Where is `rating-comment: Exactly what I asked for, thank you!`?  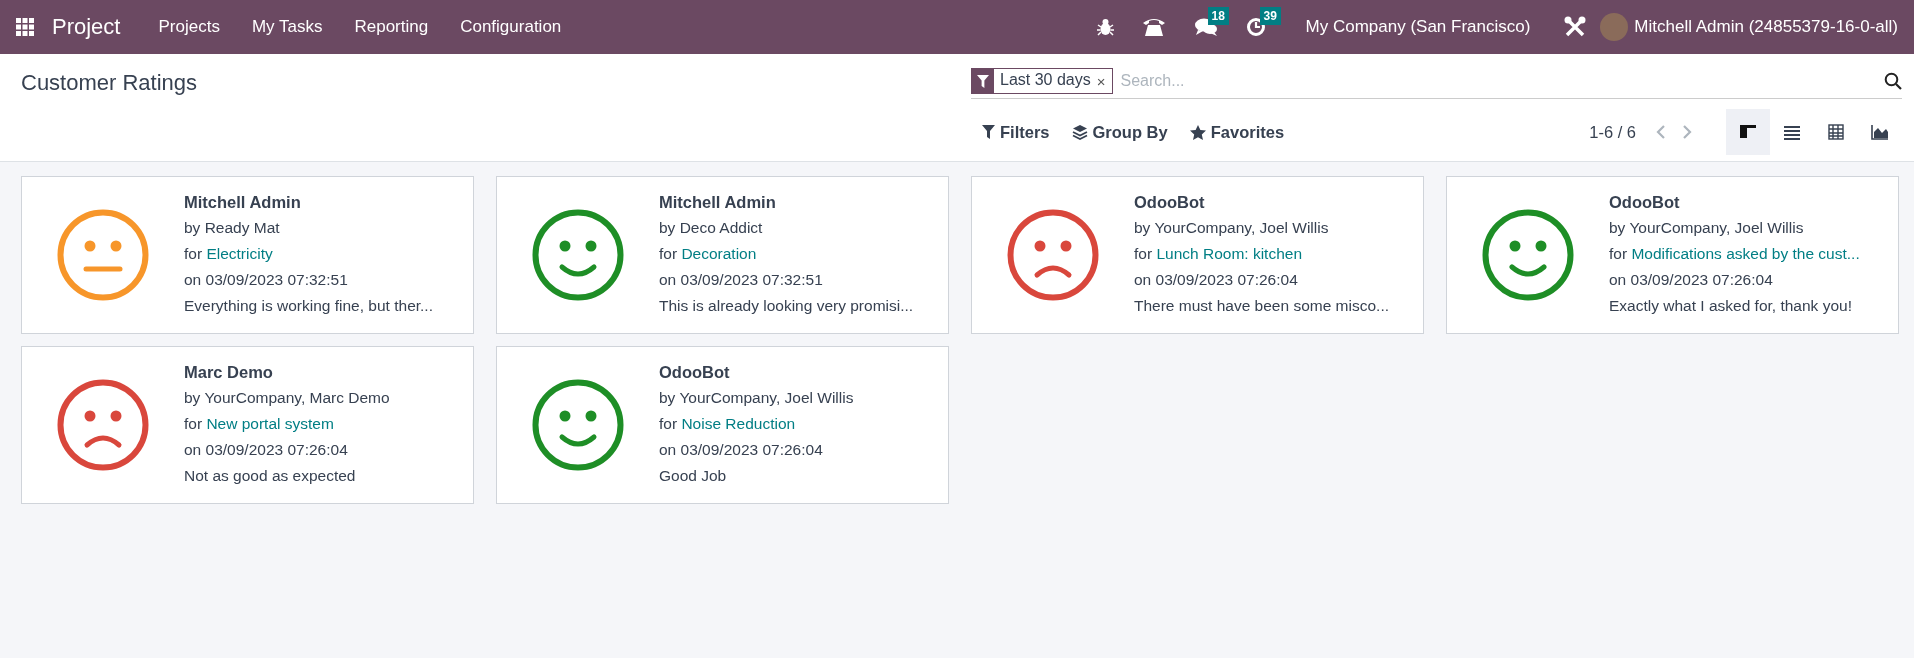
rating-comment: Exactly what I asked for, thank you! is located at coordinates (1731, 306).